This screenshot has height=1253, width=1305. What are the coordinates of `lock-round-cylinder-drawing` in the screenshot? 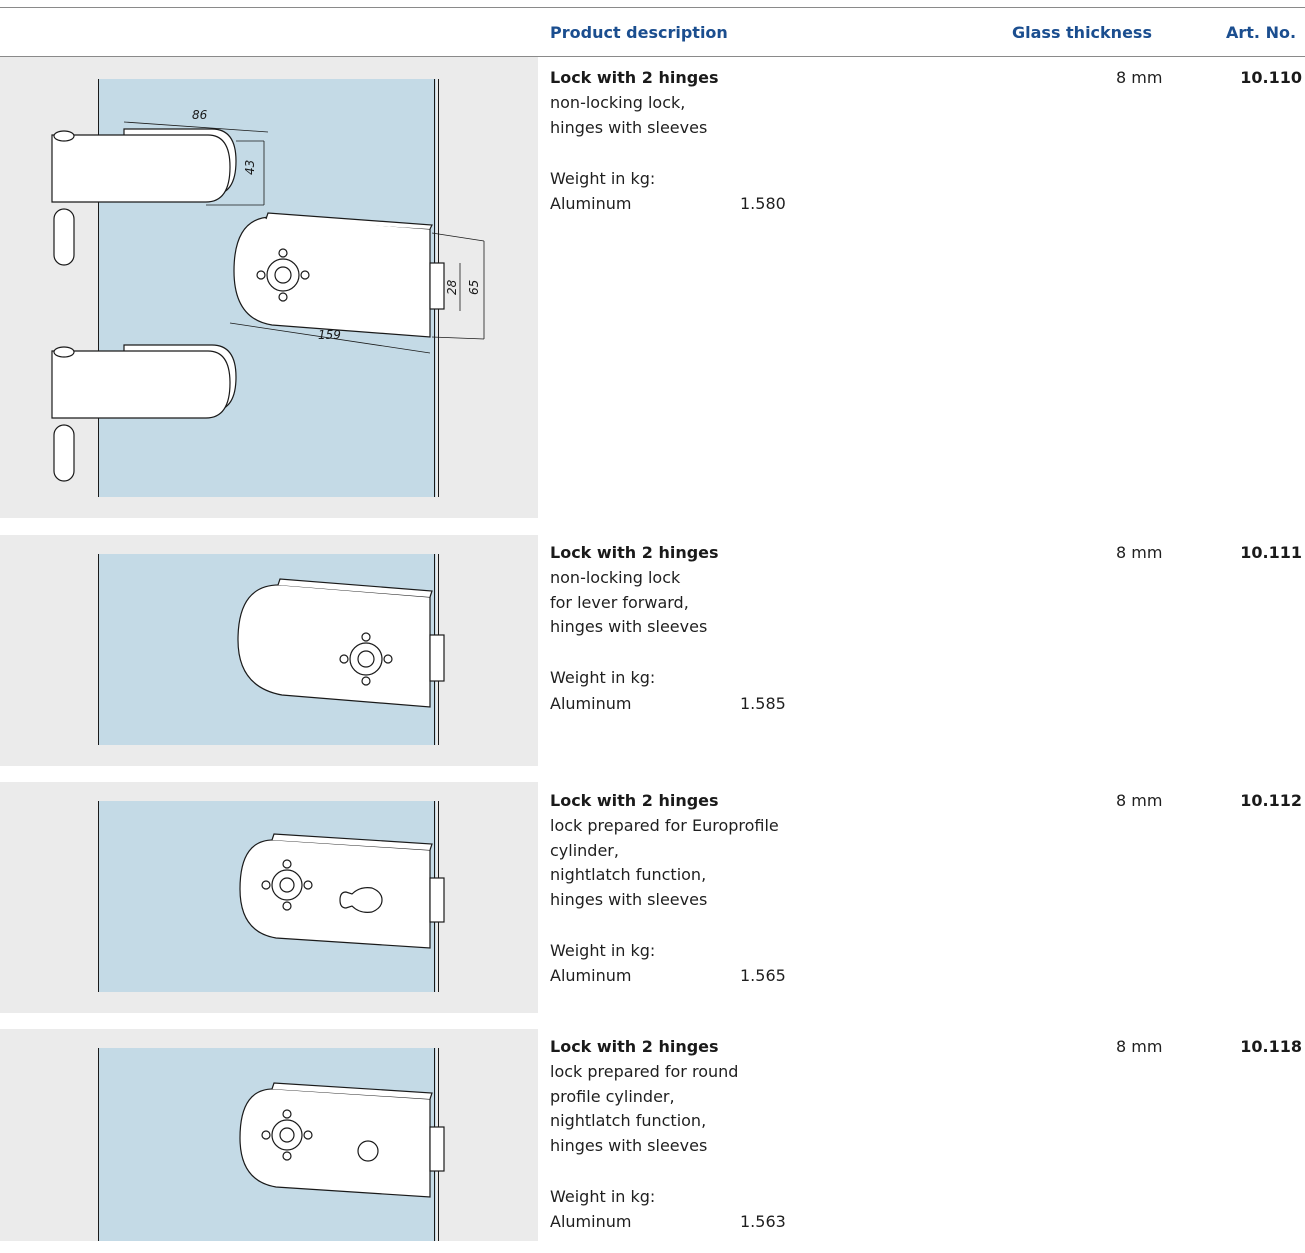 It's located at (342, 1140).